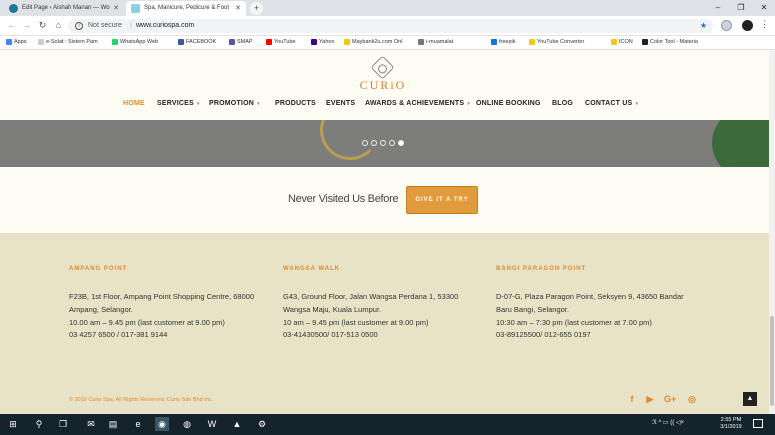 This screenshot has height=435, width=775. I want to click on window-close-button: ✕, so click(764, 8).